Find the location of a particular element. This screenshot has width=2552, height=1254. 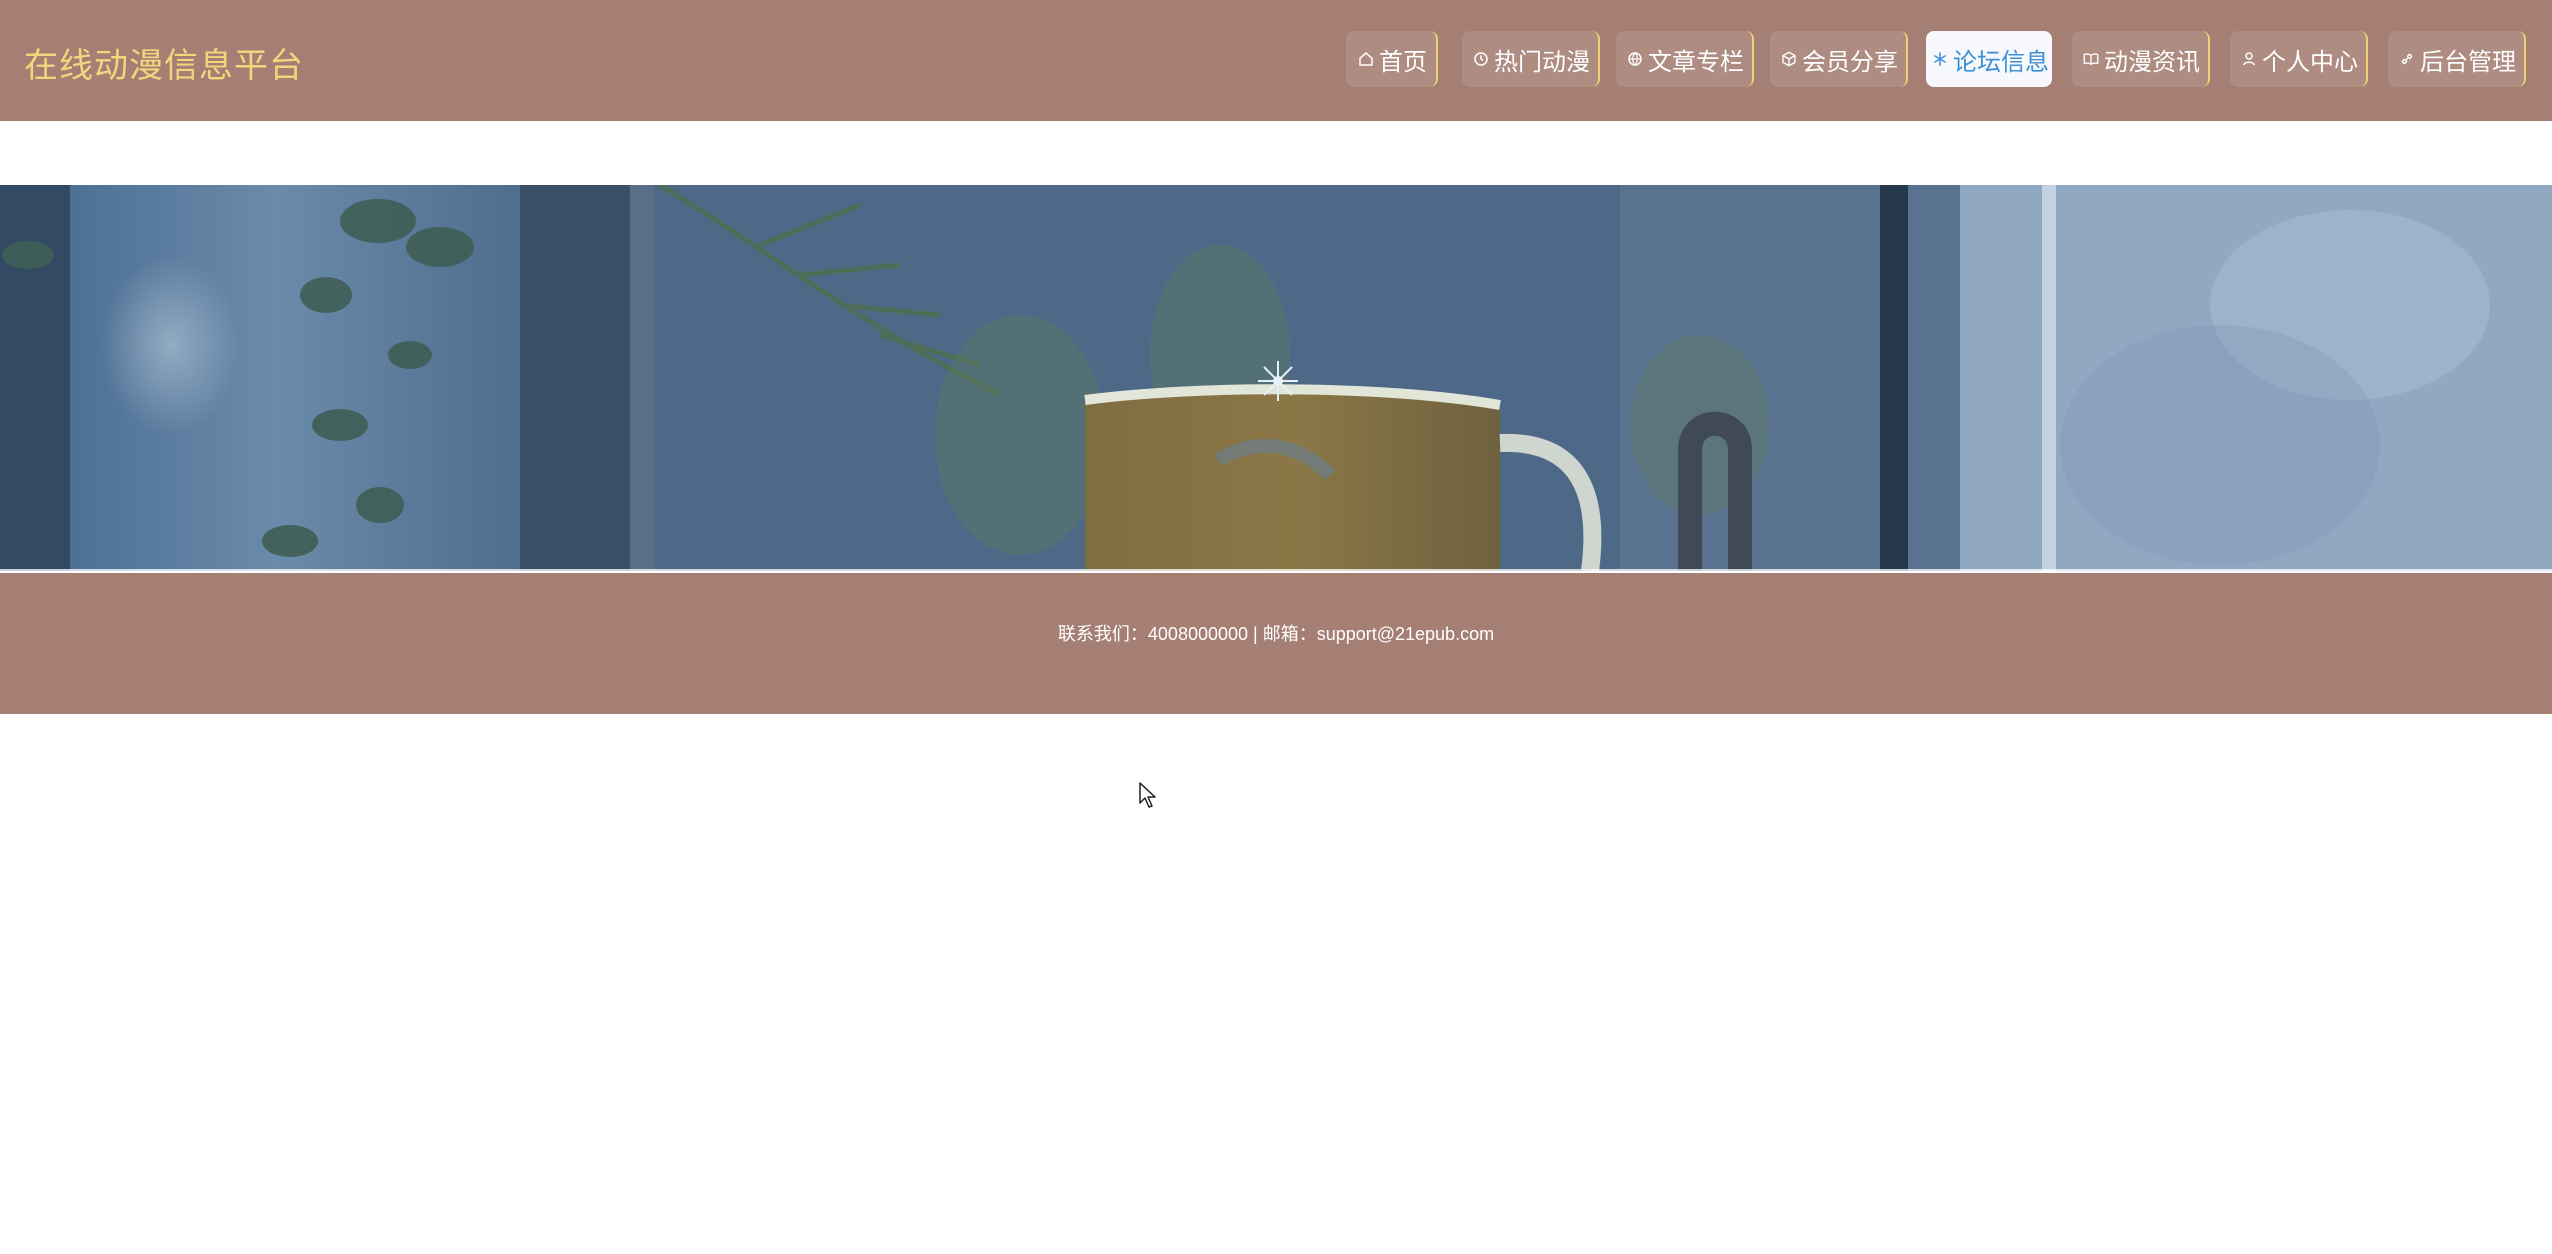

nav-item-label: 首页 is located at coordinates (1403, 61).